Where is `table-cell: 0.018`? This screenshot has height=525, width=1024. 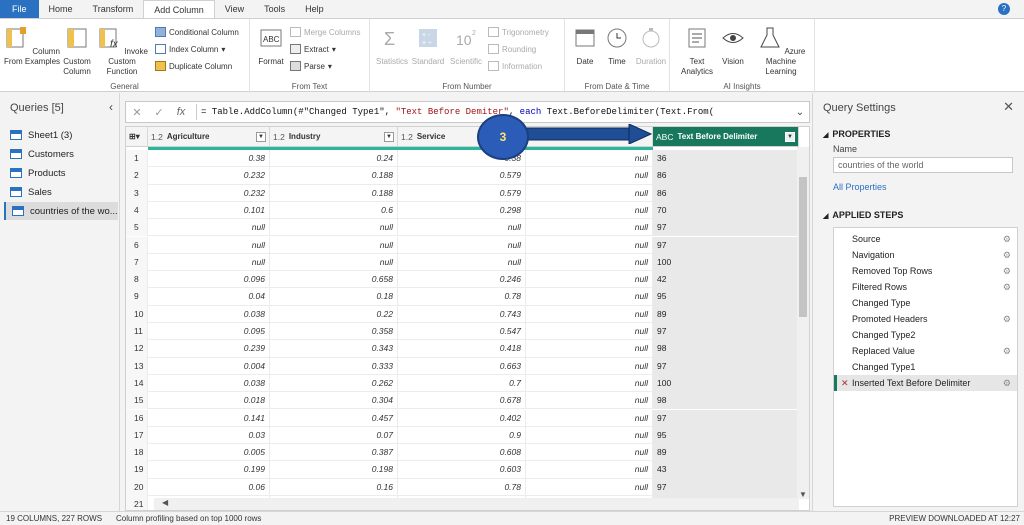
table-cell: 0.018 is located at coordinates (209, 401).